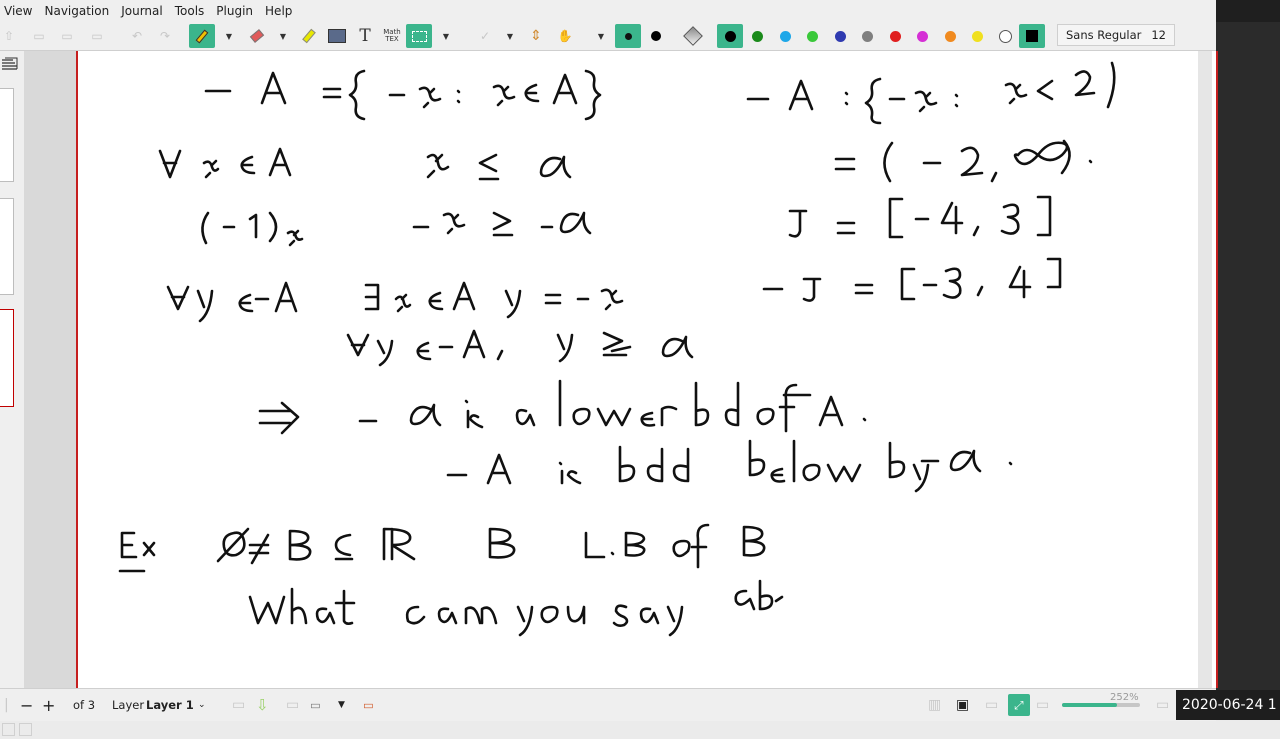 The height and width of the screenshot is (739, 1280). I want to click on font-size: 12, so click(1158, 35).